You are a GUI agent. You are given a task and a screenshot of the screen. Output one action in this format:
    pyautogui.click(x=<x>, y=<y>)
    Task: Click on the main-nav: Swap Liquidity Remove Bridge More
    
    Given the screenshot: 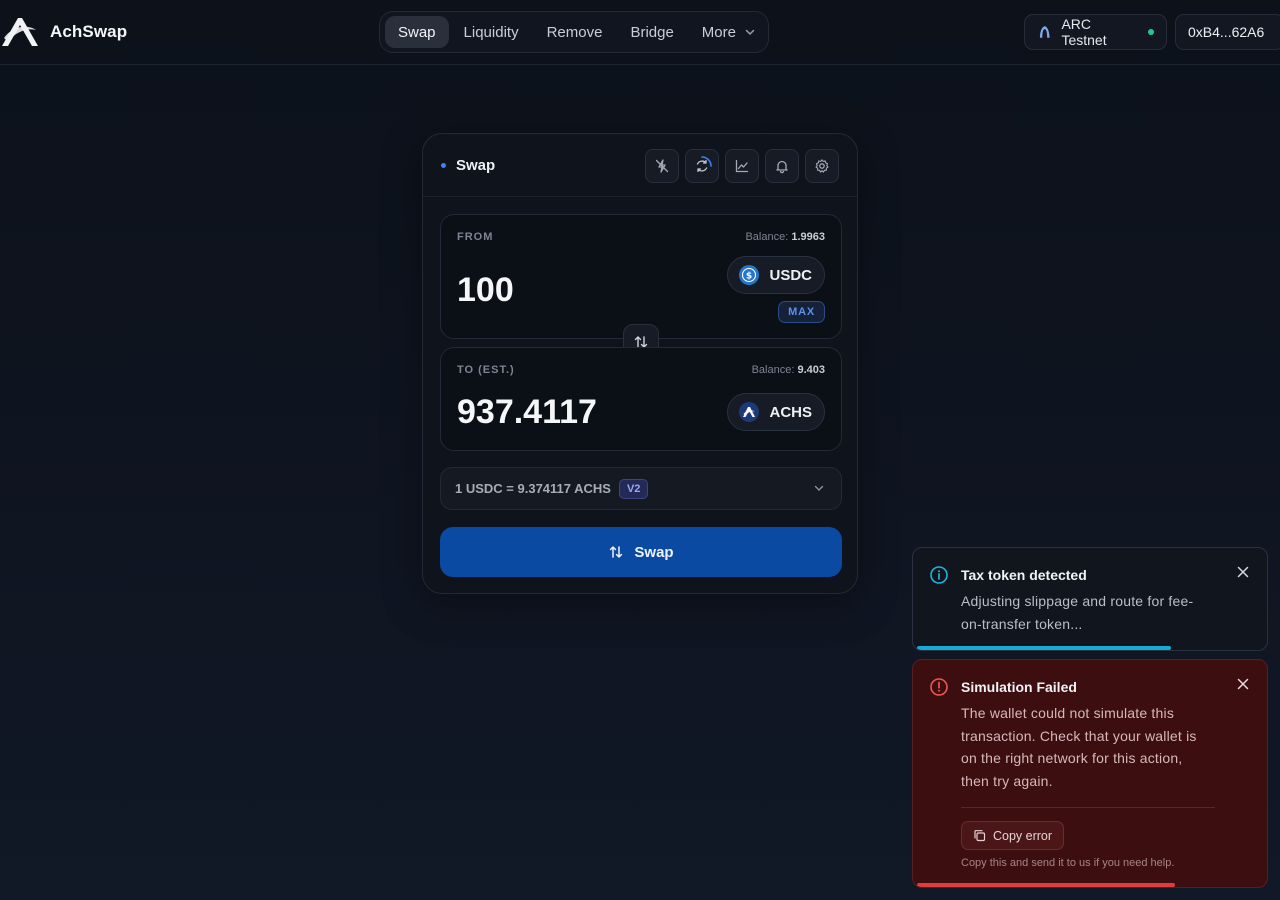 What is the action you would take?
    pyautogui.click(x=574, y=32)
    